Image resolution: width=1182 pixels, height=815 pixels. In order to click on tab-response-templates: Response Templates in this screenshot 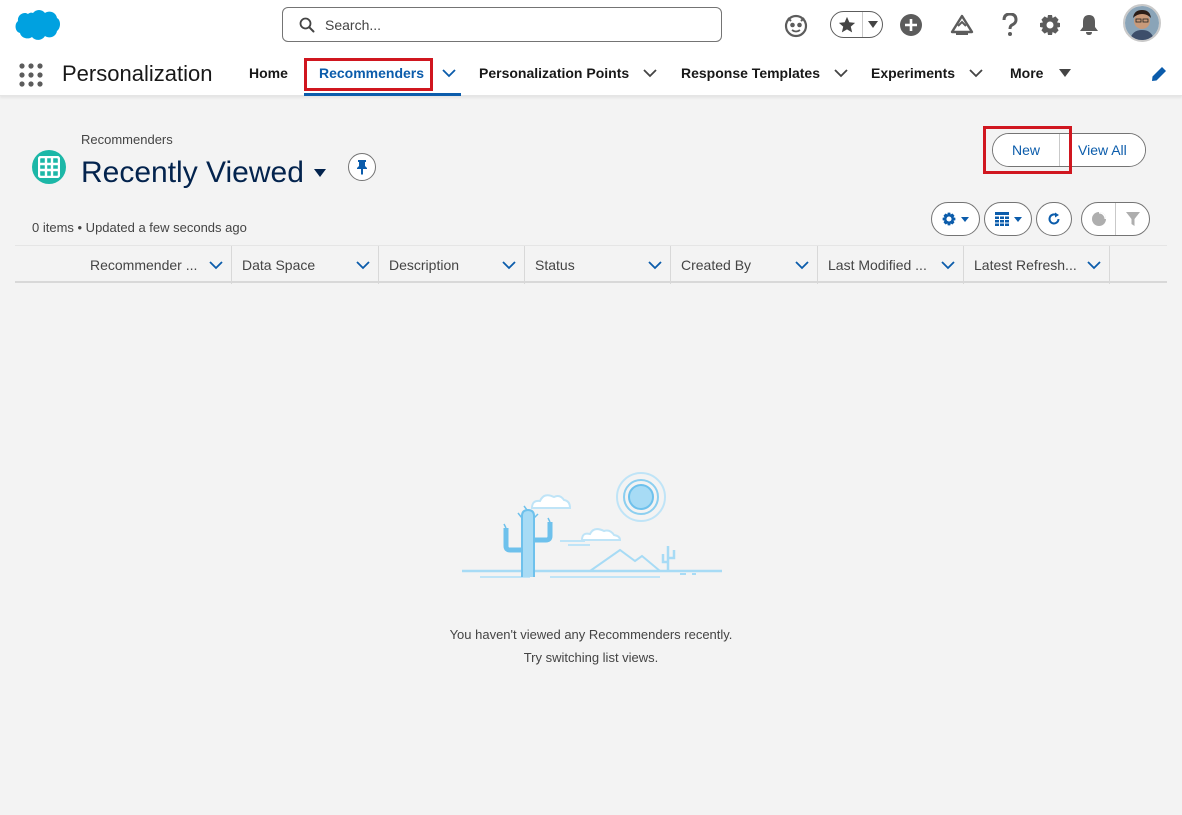, I will do `click(764, 73)`.